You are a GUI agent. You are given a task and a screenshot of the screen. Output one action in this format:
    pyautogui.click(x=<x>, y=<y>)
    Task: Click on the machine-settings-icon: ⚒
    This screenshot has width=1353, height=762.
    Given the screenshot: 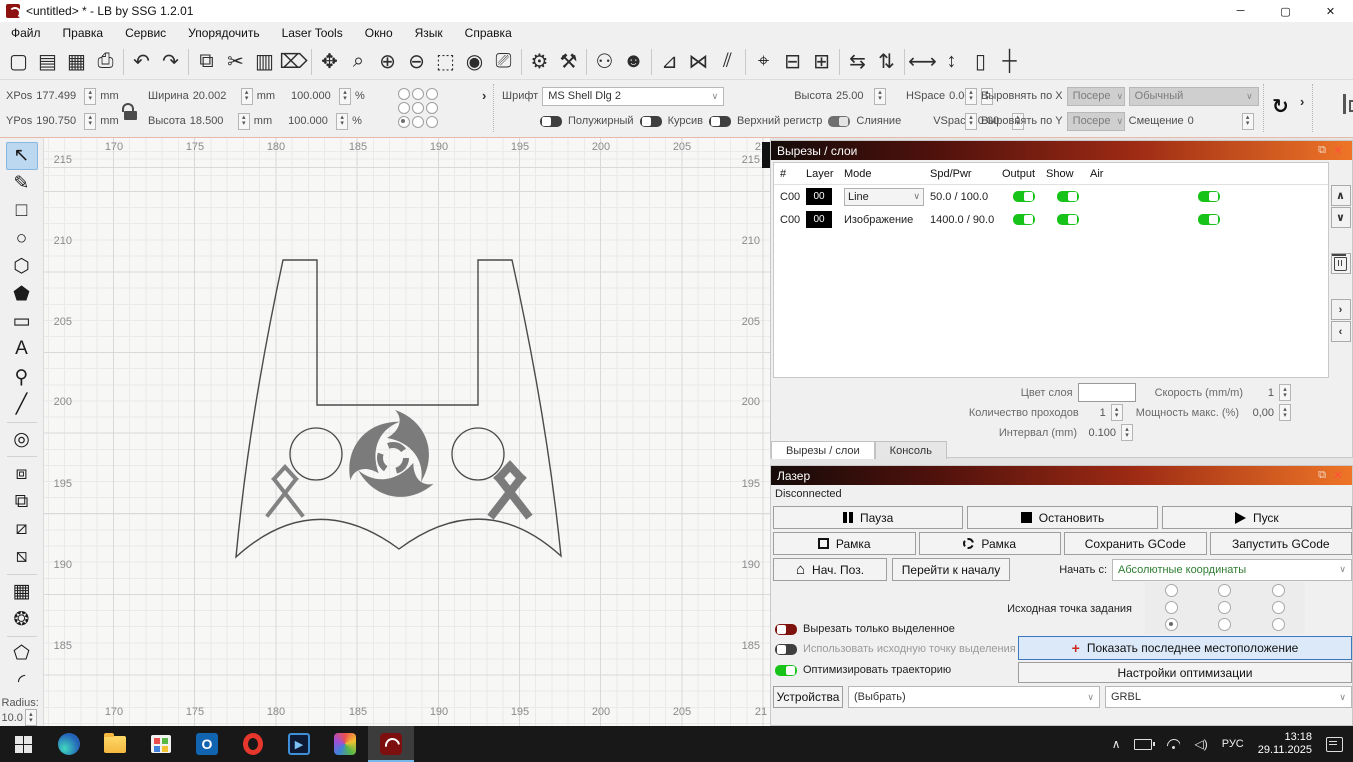 What is the action you would take?
    pyautogui.click(x=568, y=62)
    